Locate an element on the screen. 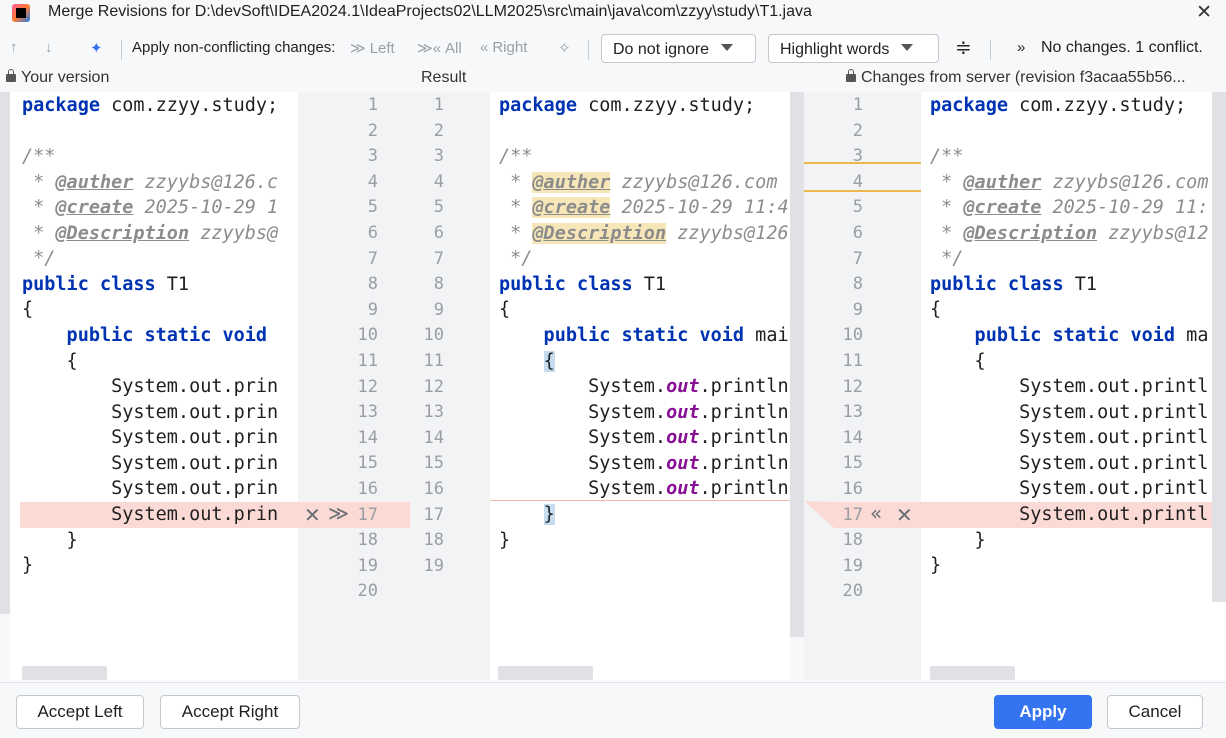  right-gutter: 1 2 3 4 5 6 7 8 9 10 11 12 13 14 15 16 17 18 19 20 « ✕ is located at coordinates (862, 386).